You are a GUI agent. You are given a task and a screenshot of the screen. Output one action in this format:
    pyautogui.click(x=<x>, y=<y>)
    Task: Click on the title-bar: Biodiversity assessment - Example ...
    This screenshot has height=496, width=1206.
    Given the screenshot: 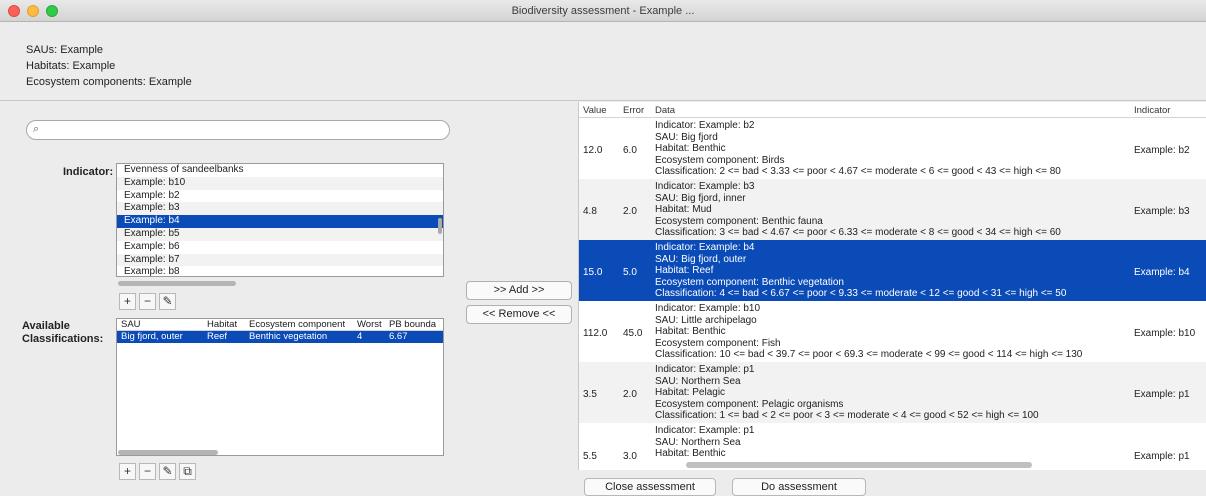 What is the action you would take?
    pyautogui.click(x=603, y=11)
    